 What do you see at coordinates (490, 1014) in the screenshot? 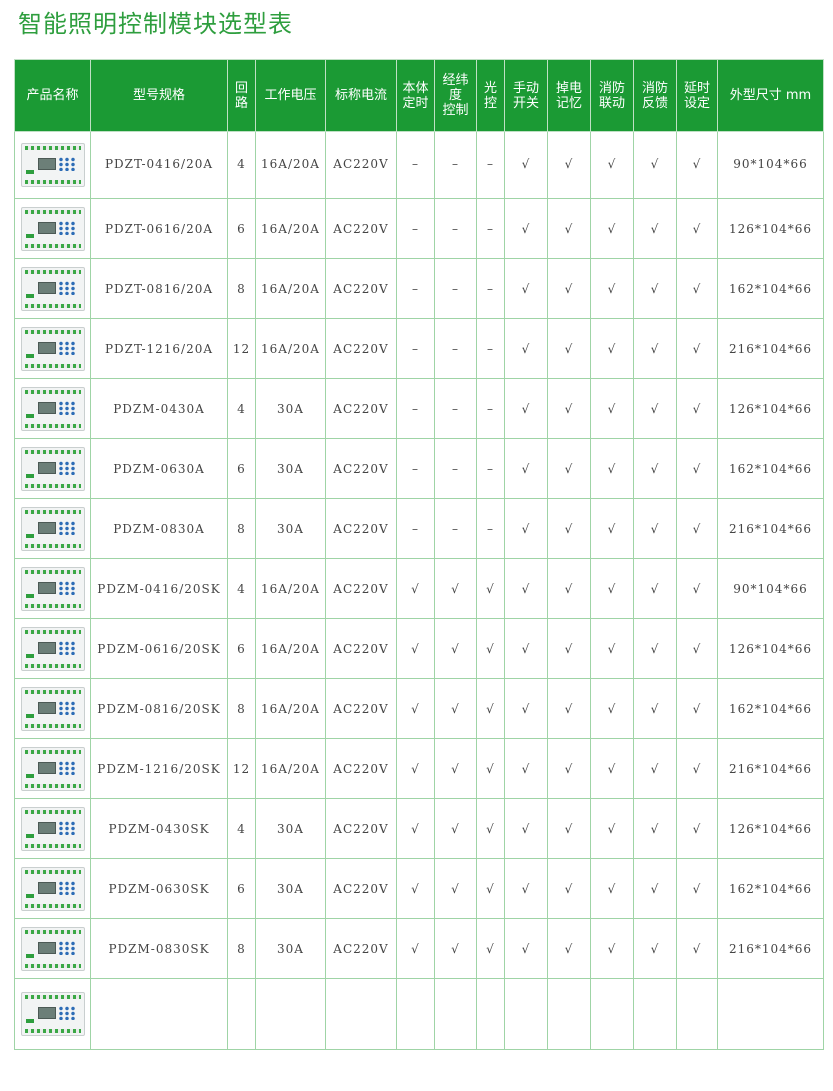
I see `light-cell` at bounding box center [490, 1014].